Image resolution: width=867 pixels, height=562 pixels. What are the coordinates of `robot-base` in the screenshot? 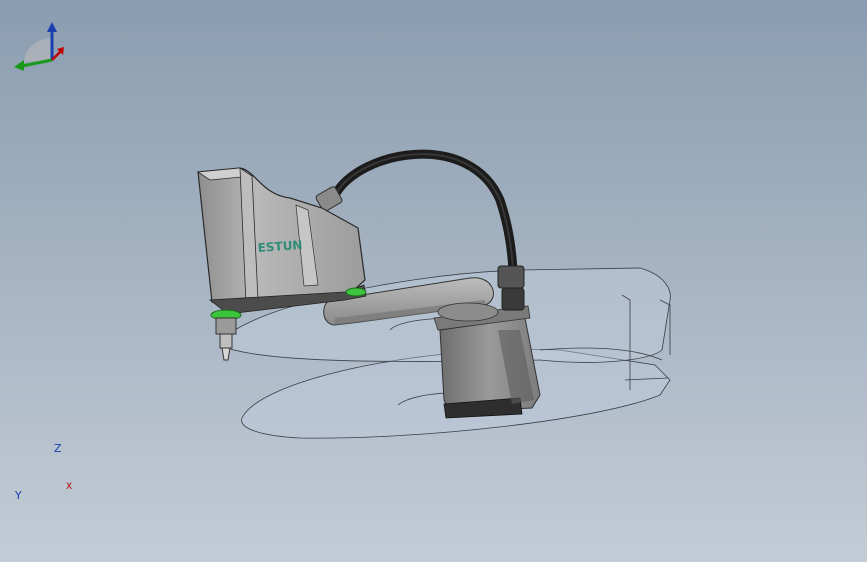 It's located at (487, 362).